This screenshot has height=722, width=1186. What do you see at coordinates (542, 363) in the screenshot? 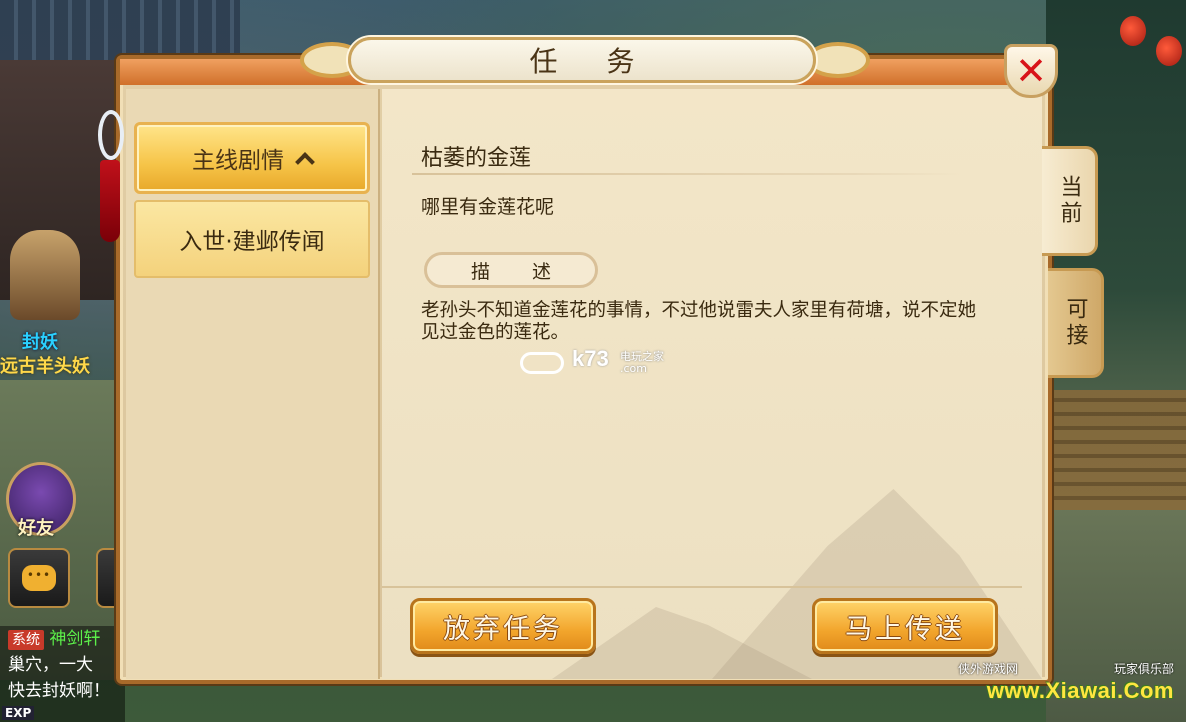
I see `gamepad-watermark-icon` at bounding box center [542, 363].